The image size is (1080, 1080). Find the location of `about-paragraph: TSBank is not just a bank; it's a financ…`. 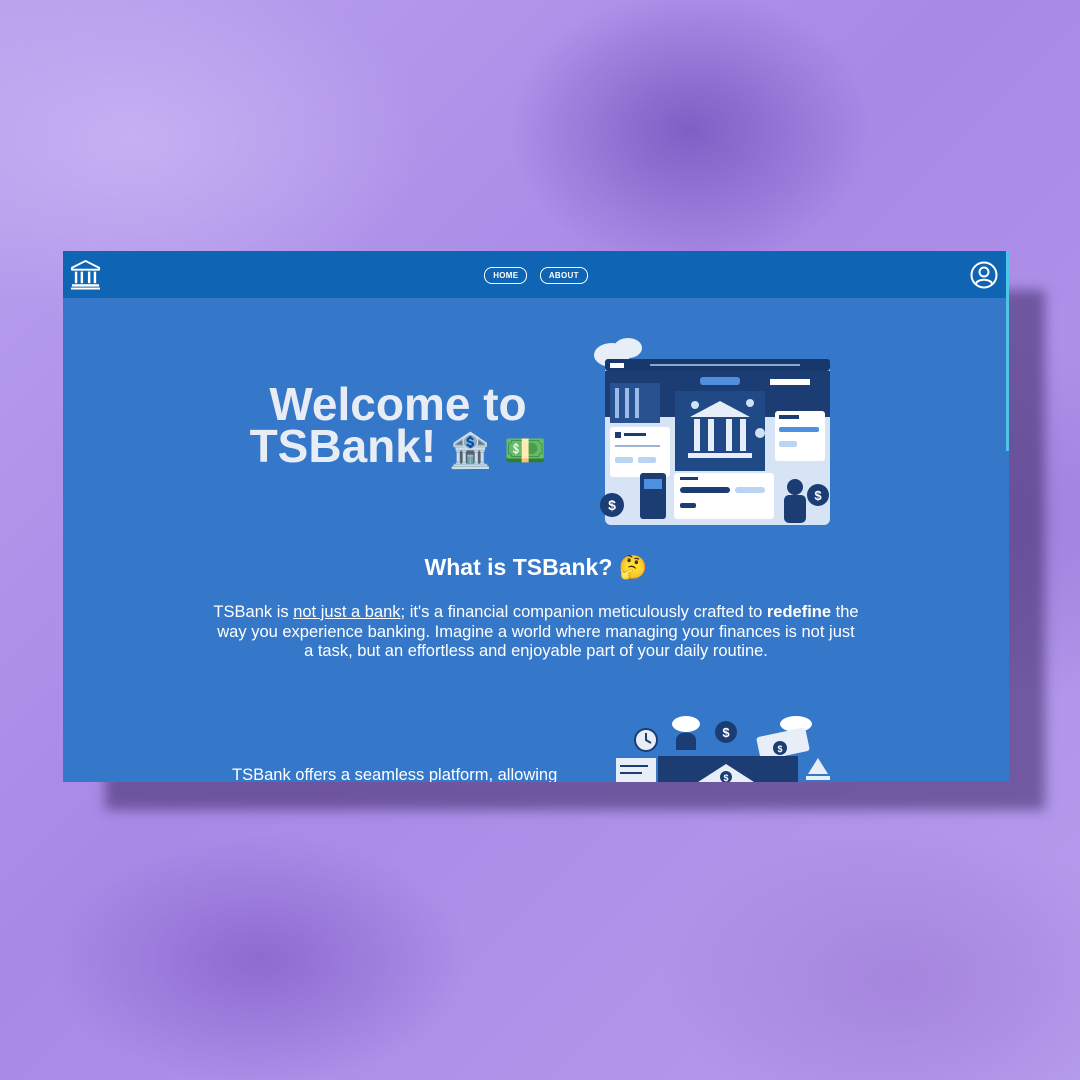

about-paragraph: TSBank is not just a bank; it's a financ… is located at coordinates (536, 632).